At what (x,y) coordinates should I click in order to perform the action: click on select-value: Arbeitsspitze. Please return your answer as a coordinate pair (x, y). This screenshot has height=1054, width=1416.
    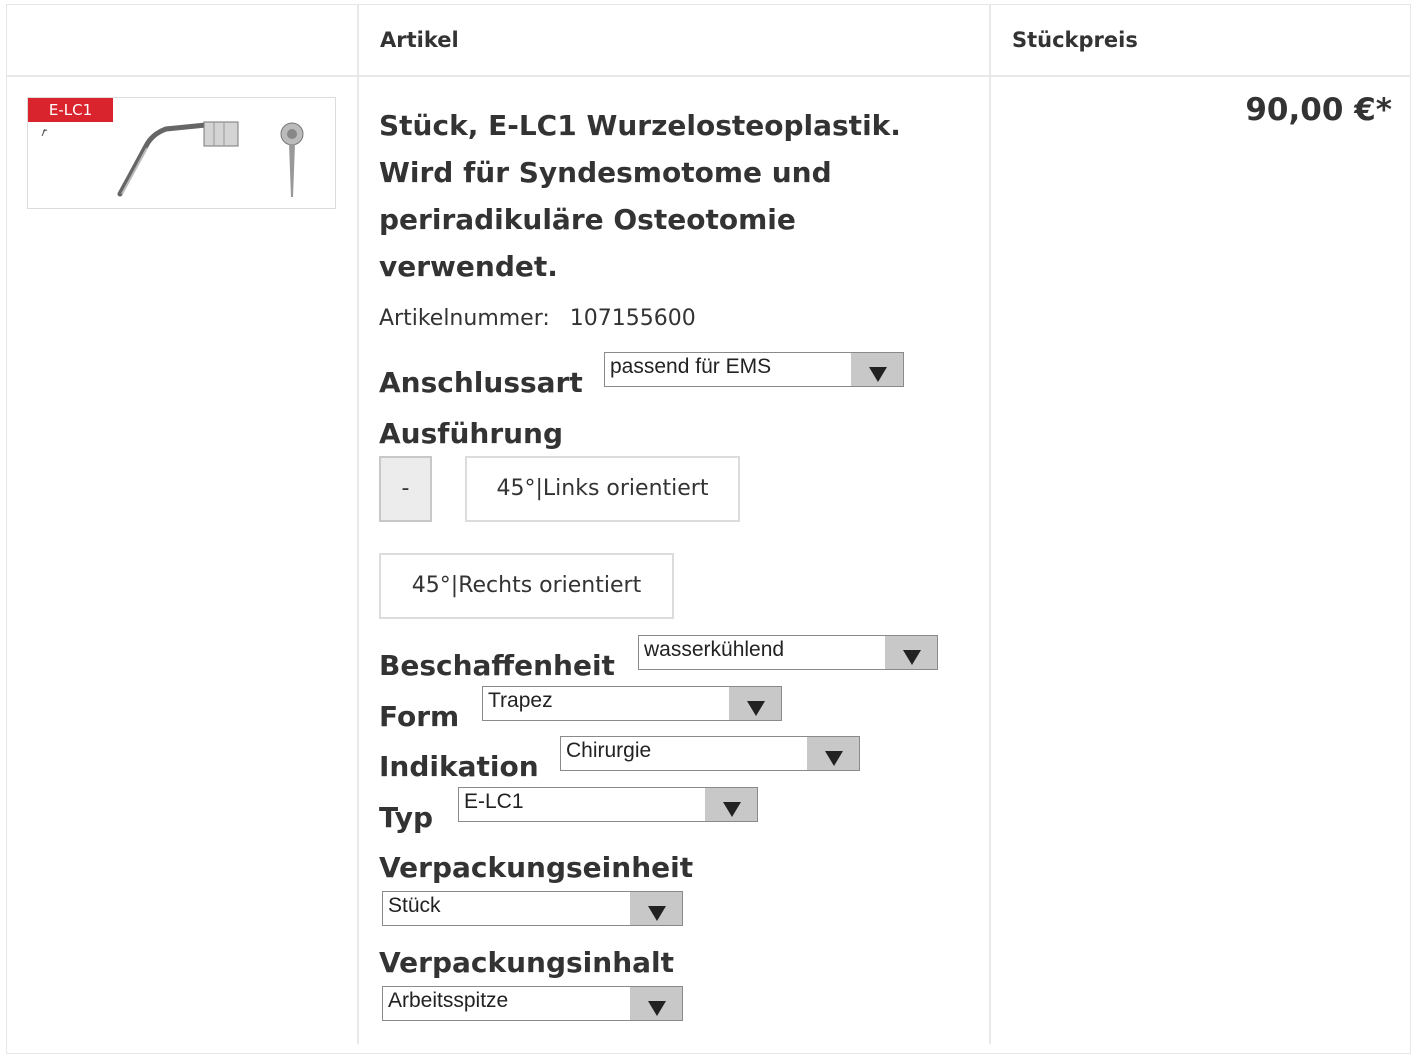
    Looking at the image, I should click on (448, 1000).